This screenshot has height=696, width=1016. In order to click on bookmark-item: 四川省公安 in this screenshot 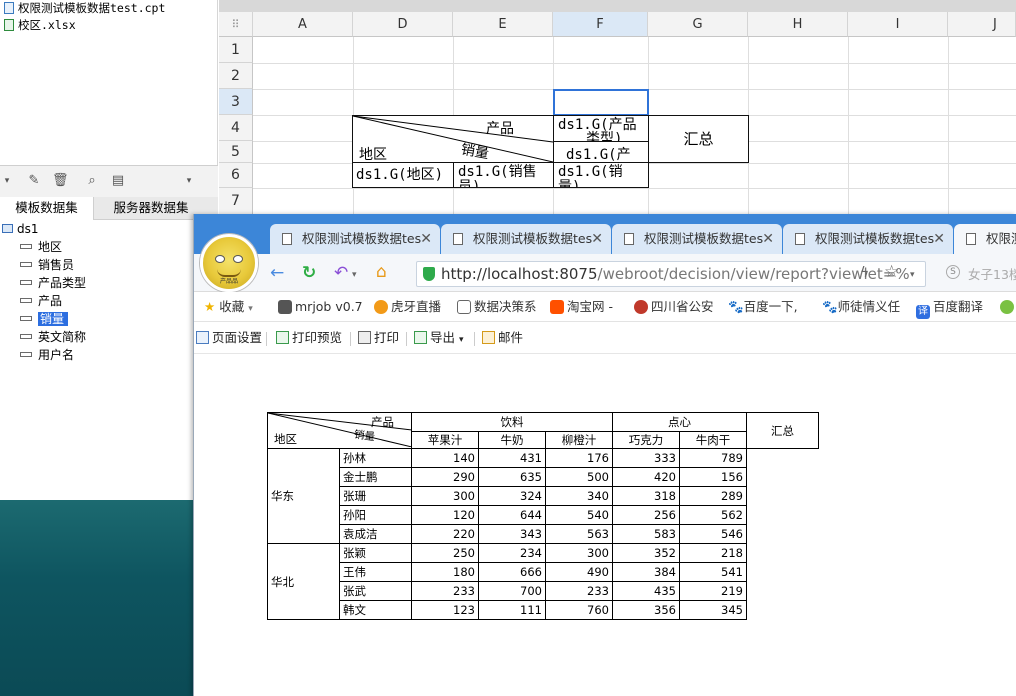, I will do `click(674, 307)`.